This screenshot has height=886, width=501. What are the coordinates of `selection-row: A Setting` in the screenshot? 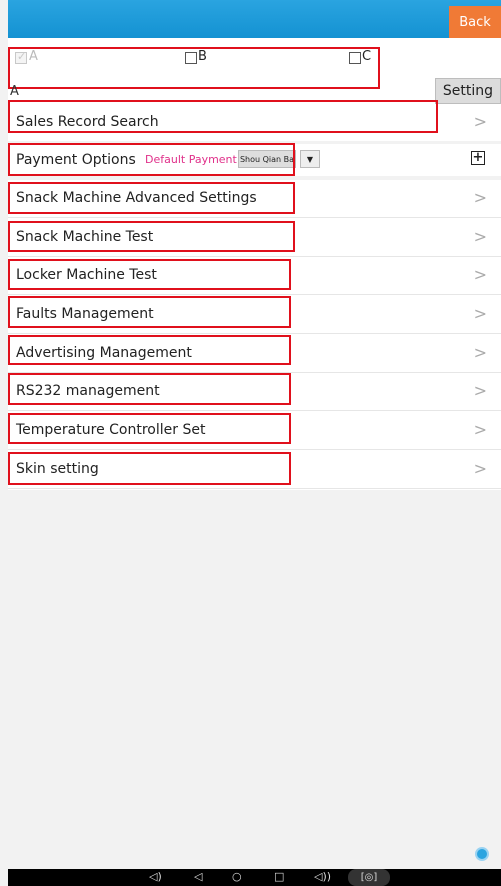 It's located at (254, 90).